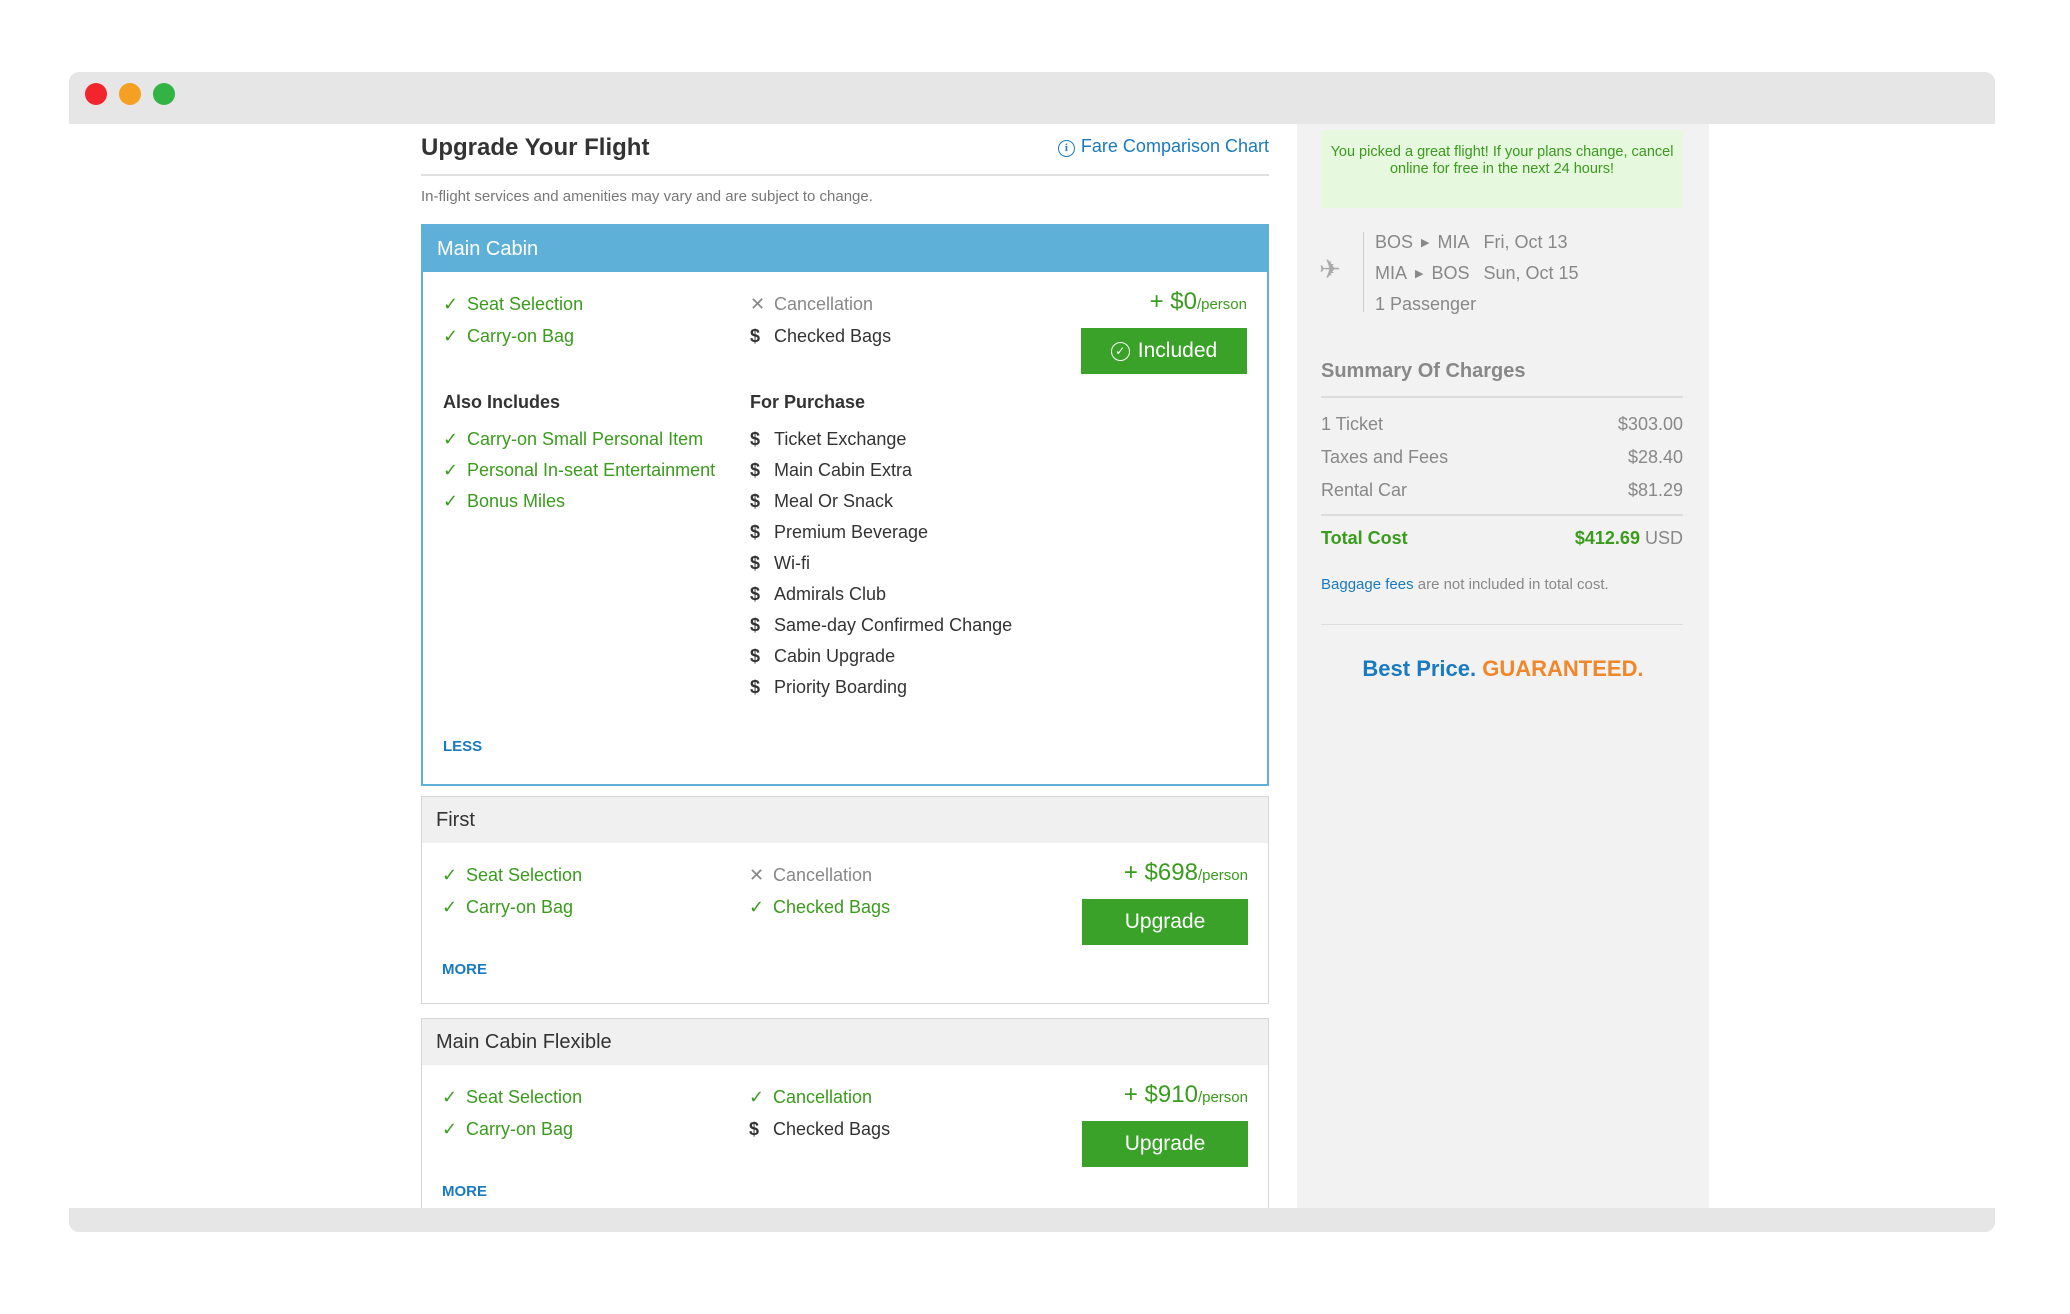 The image size is (2070, 1314). Describe the element at coordinates (579, 470) in the screenshot. I see `also-includes-item: ✓ Personal In-seat Entertainment` at that location.